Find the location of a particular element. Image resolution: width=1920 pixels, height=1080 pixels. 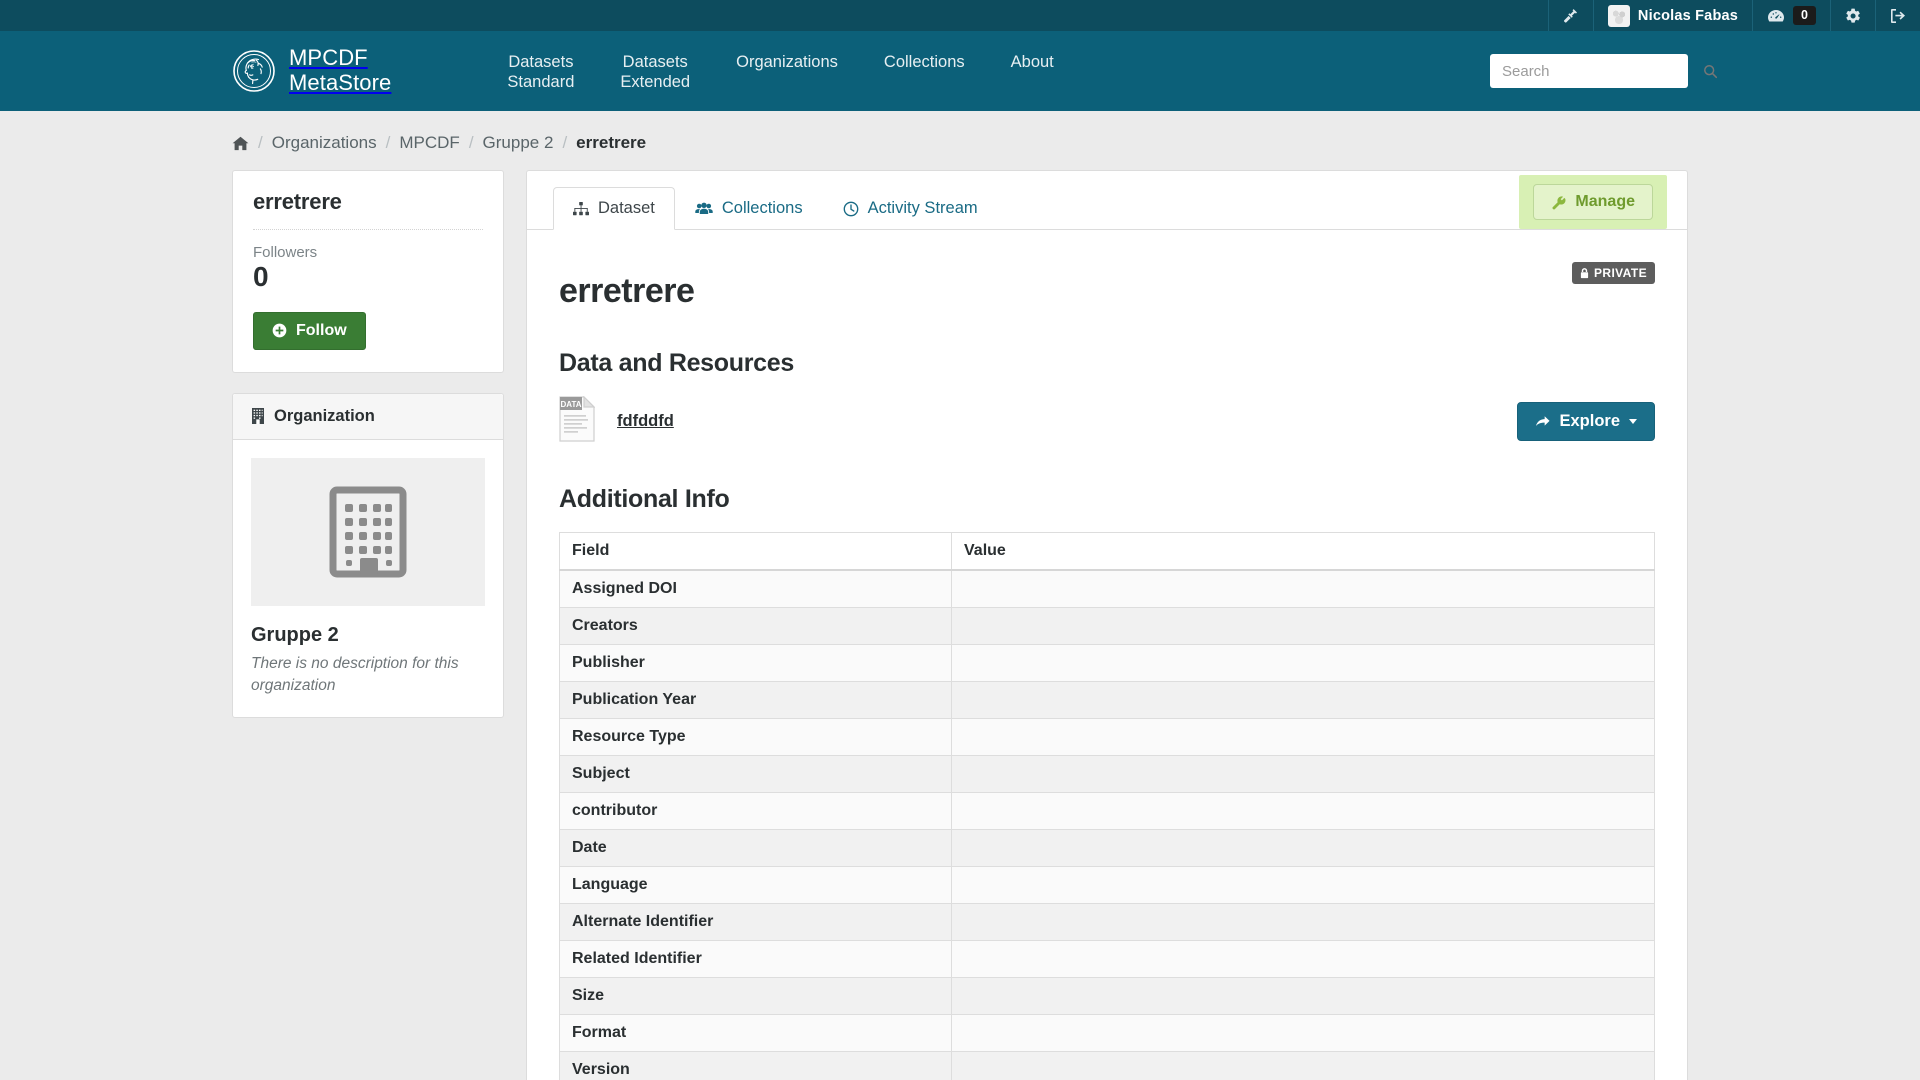

table-header-value: Value is located at coordinates (1303, 551).